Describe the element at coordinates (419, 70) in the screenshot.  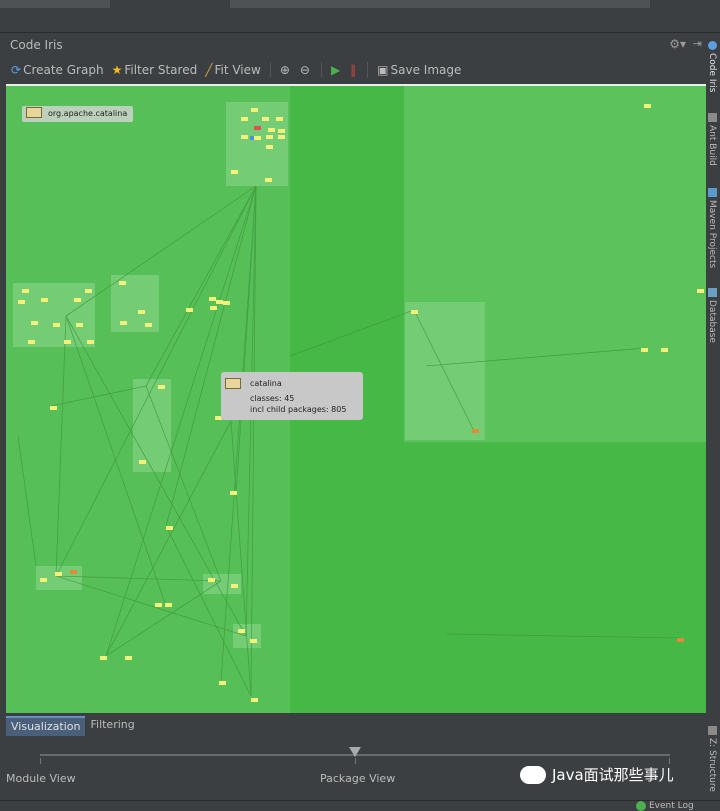
I see `save-image-button: ▣ Save Image` at that location.